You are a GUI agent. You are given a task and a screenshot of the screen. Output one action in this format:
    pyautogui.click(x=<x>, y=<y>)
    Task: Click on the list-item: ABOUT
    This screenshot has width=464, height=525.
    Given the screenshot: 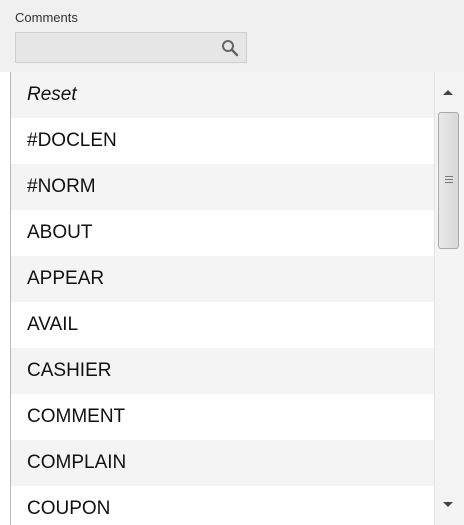 What is the action you would take?
    pyautogui.click(x=223, y=233)
    